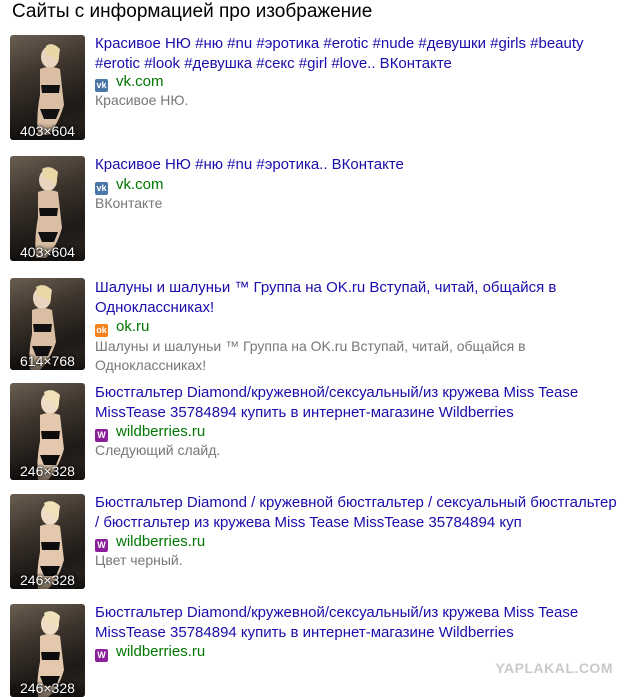 Image resolution: width=640 pixels, height=697 pixels. Describe the element at coordinates (129, 203) in the screenshot. I see `snippet-line: ВКонтакте` at that location.